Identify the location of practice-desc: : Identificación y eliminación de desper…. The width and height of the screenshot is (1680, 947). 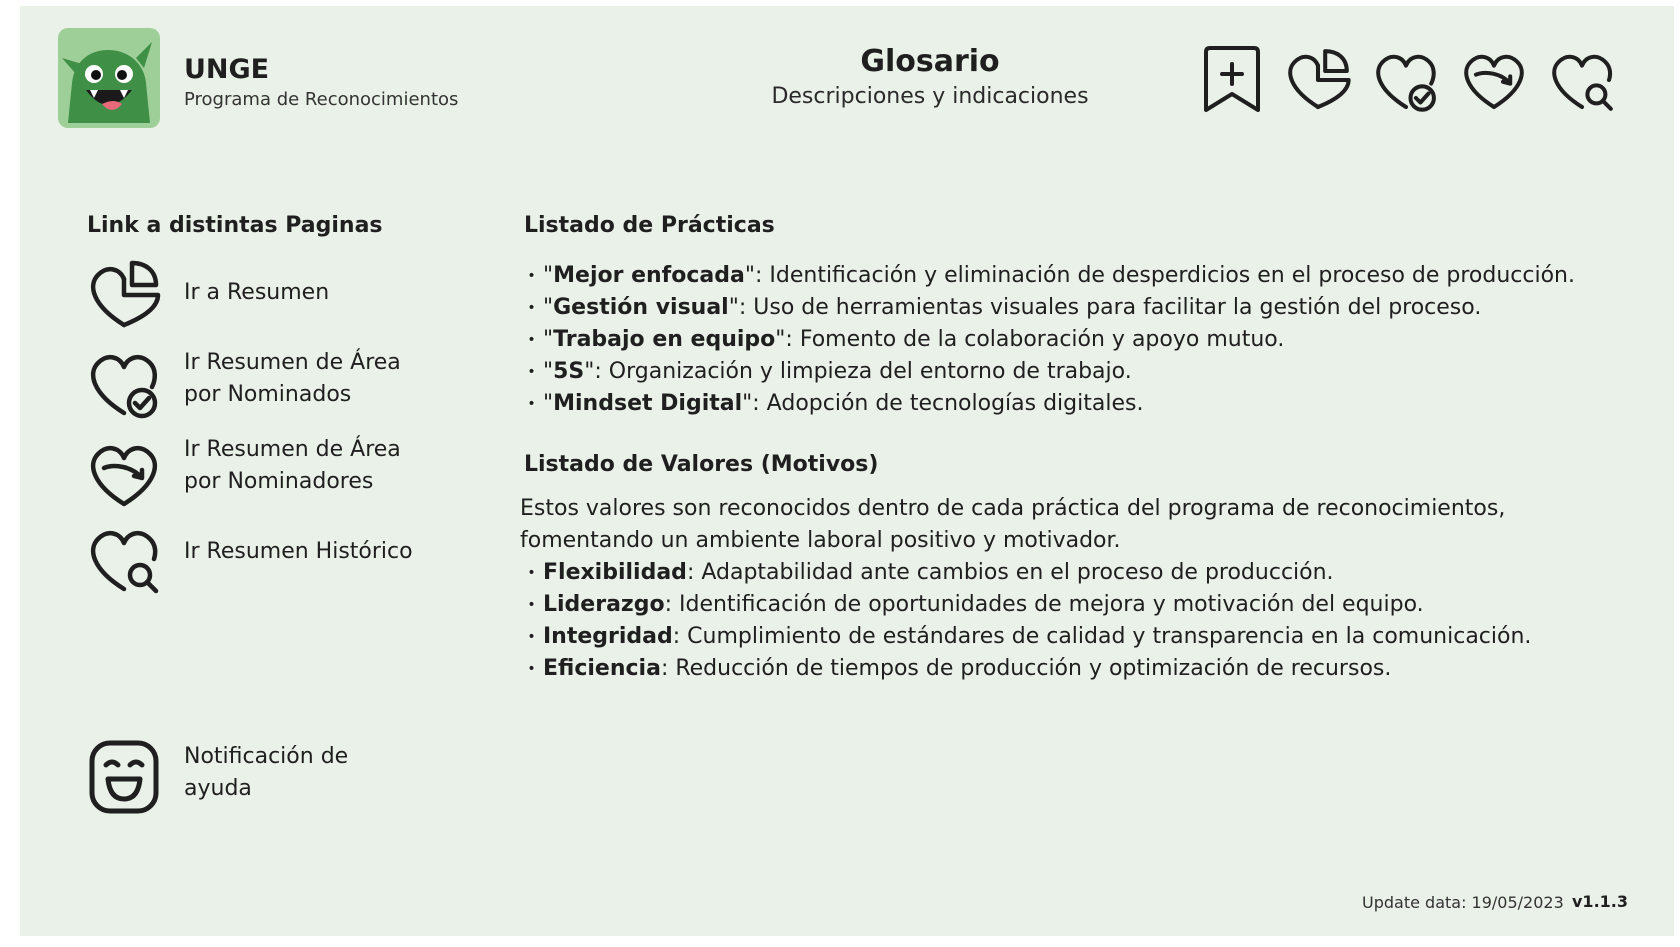
(1164, 275).